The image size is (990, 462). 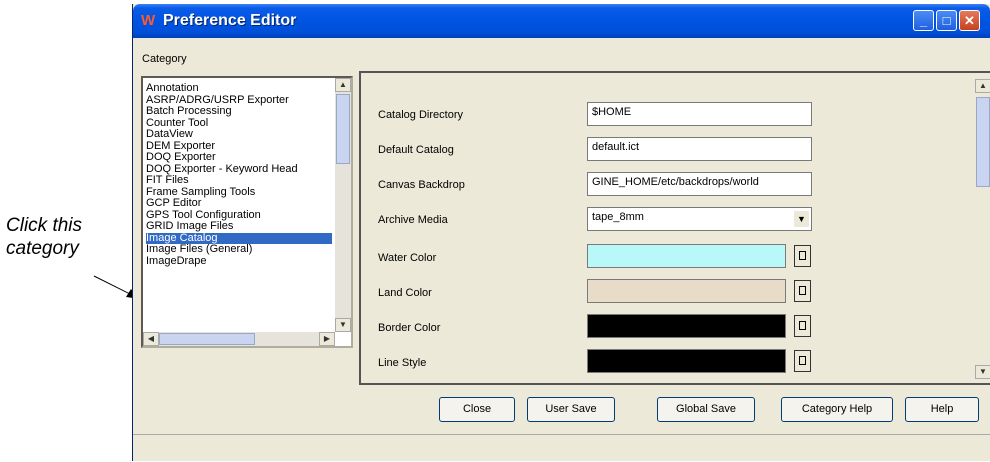 What do you see at coordinates (239, 170) in the screenshot?
I see `category-item: DOQ Exporter - Keyword Head` at bounding box center [239, 170].